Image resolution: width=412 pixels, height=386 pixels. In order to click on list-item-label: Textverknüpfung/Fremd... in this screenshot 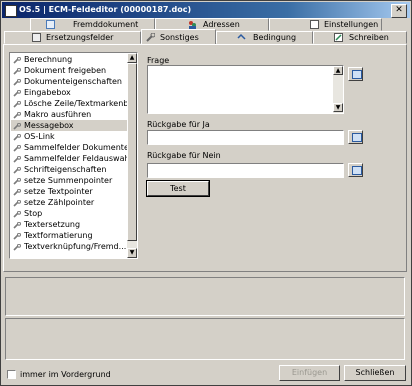, I will do `click(75, 246)`.